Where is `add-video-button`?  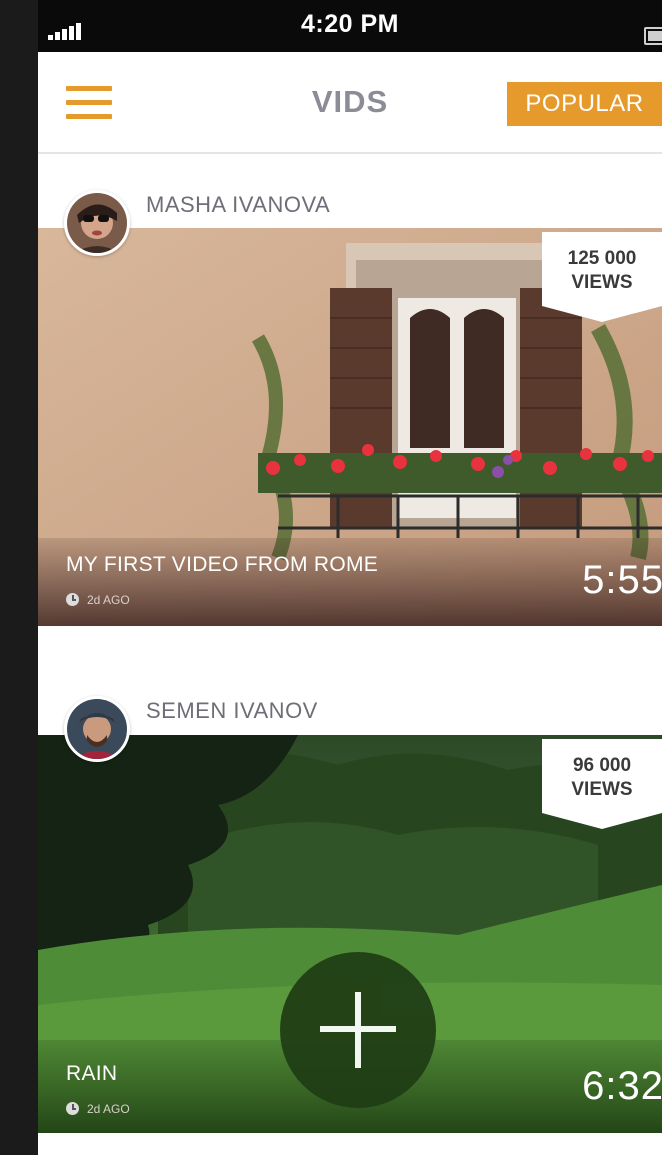
add-video-button is located at coordinates (358, 1030).